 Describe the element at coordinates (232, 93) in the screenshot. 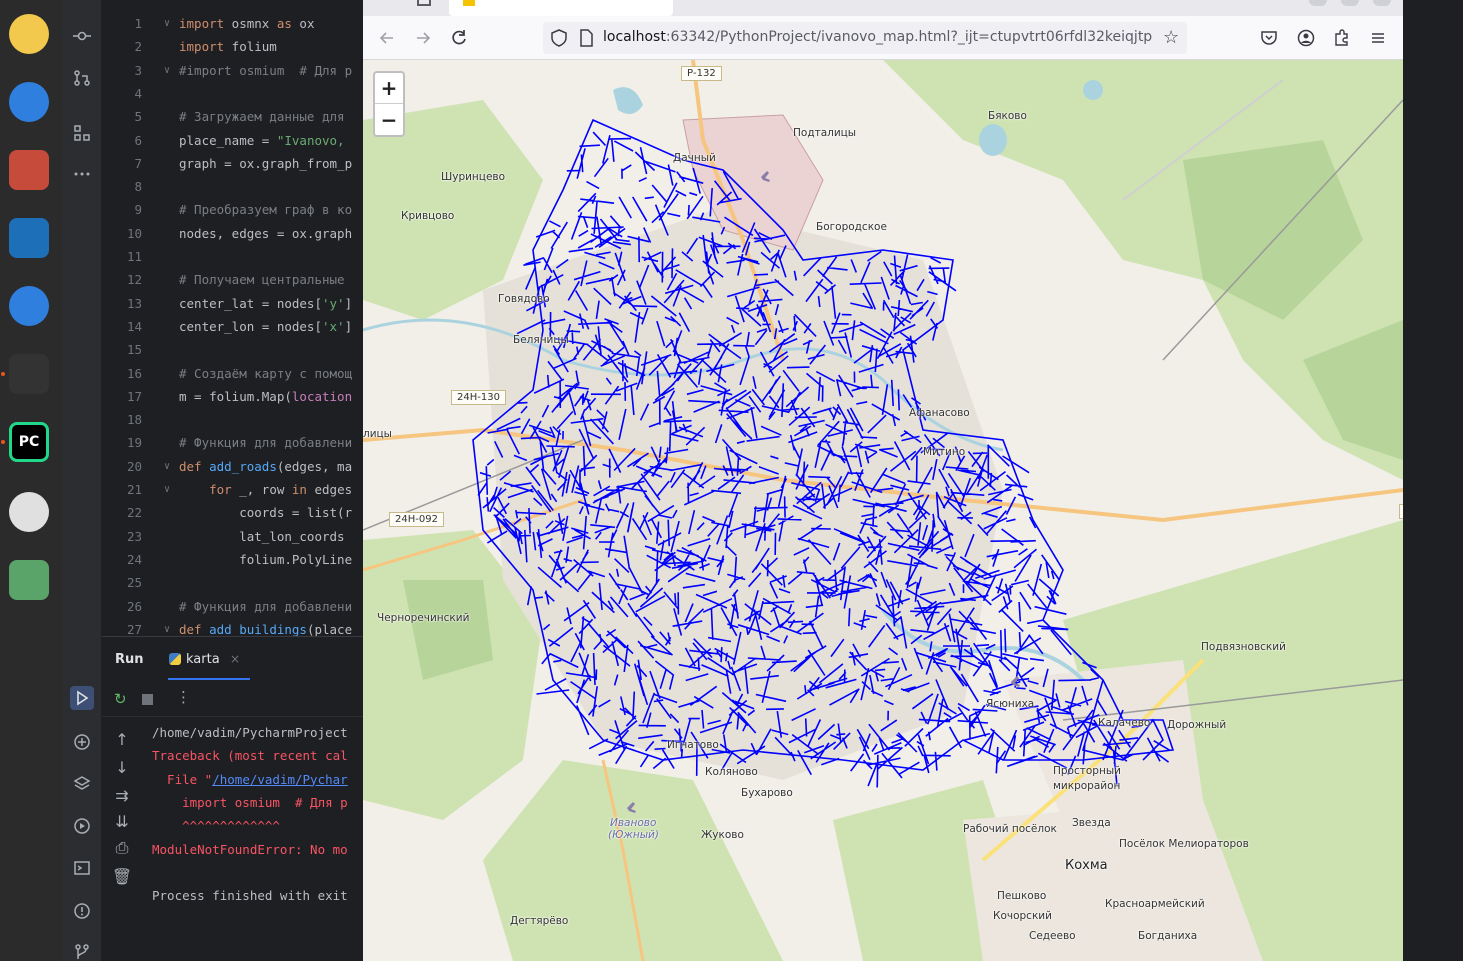

I see `code-line: 4` at that location.